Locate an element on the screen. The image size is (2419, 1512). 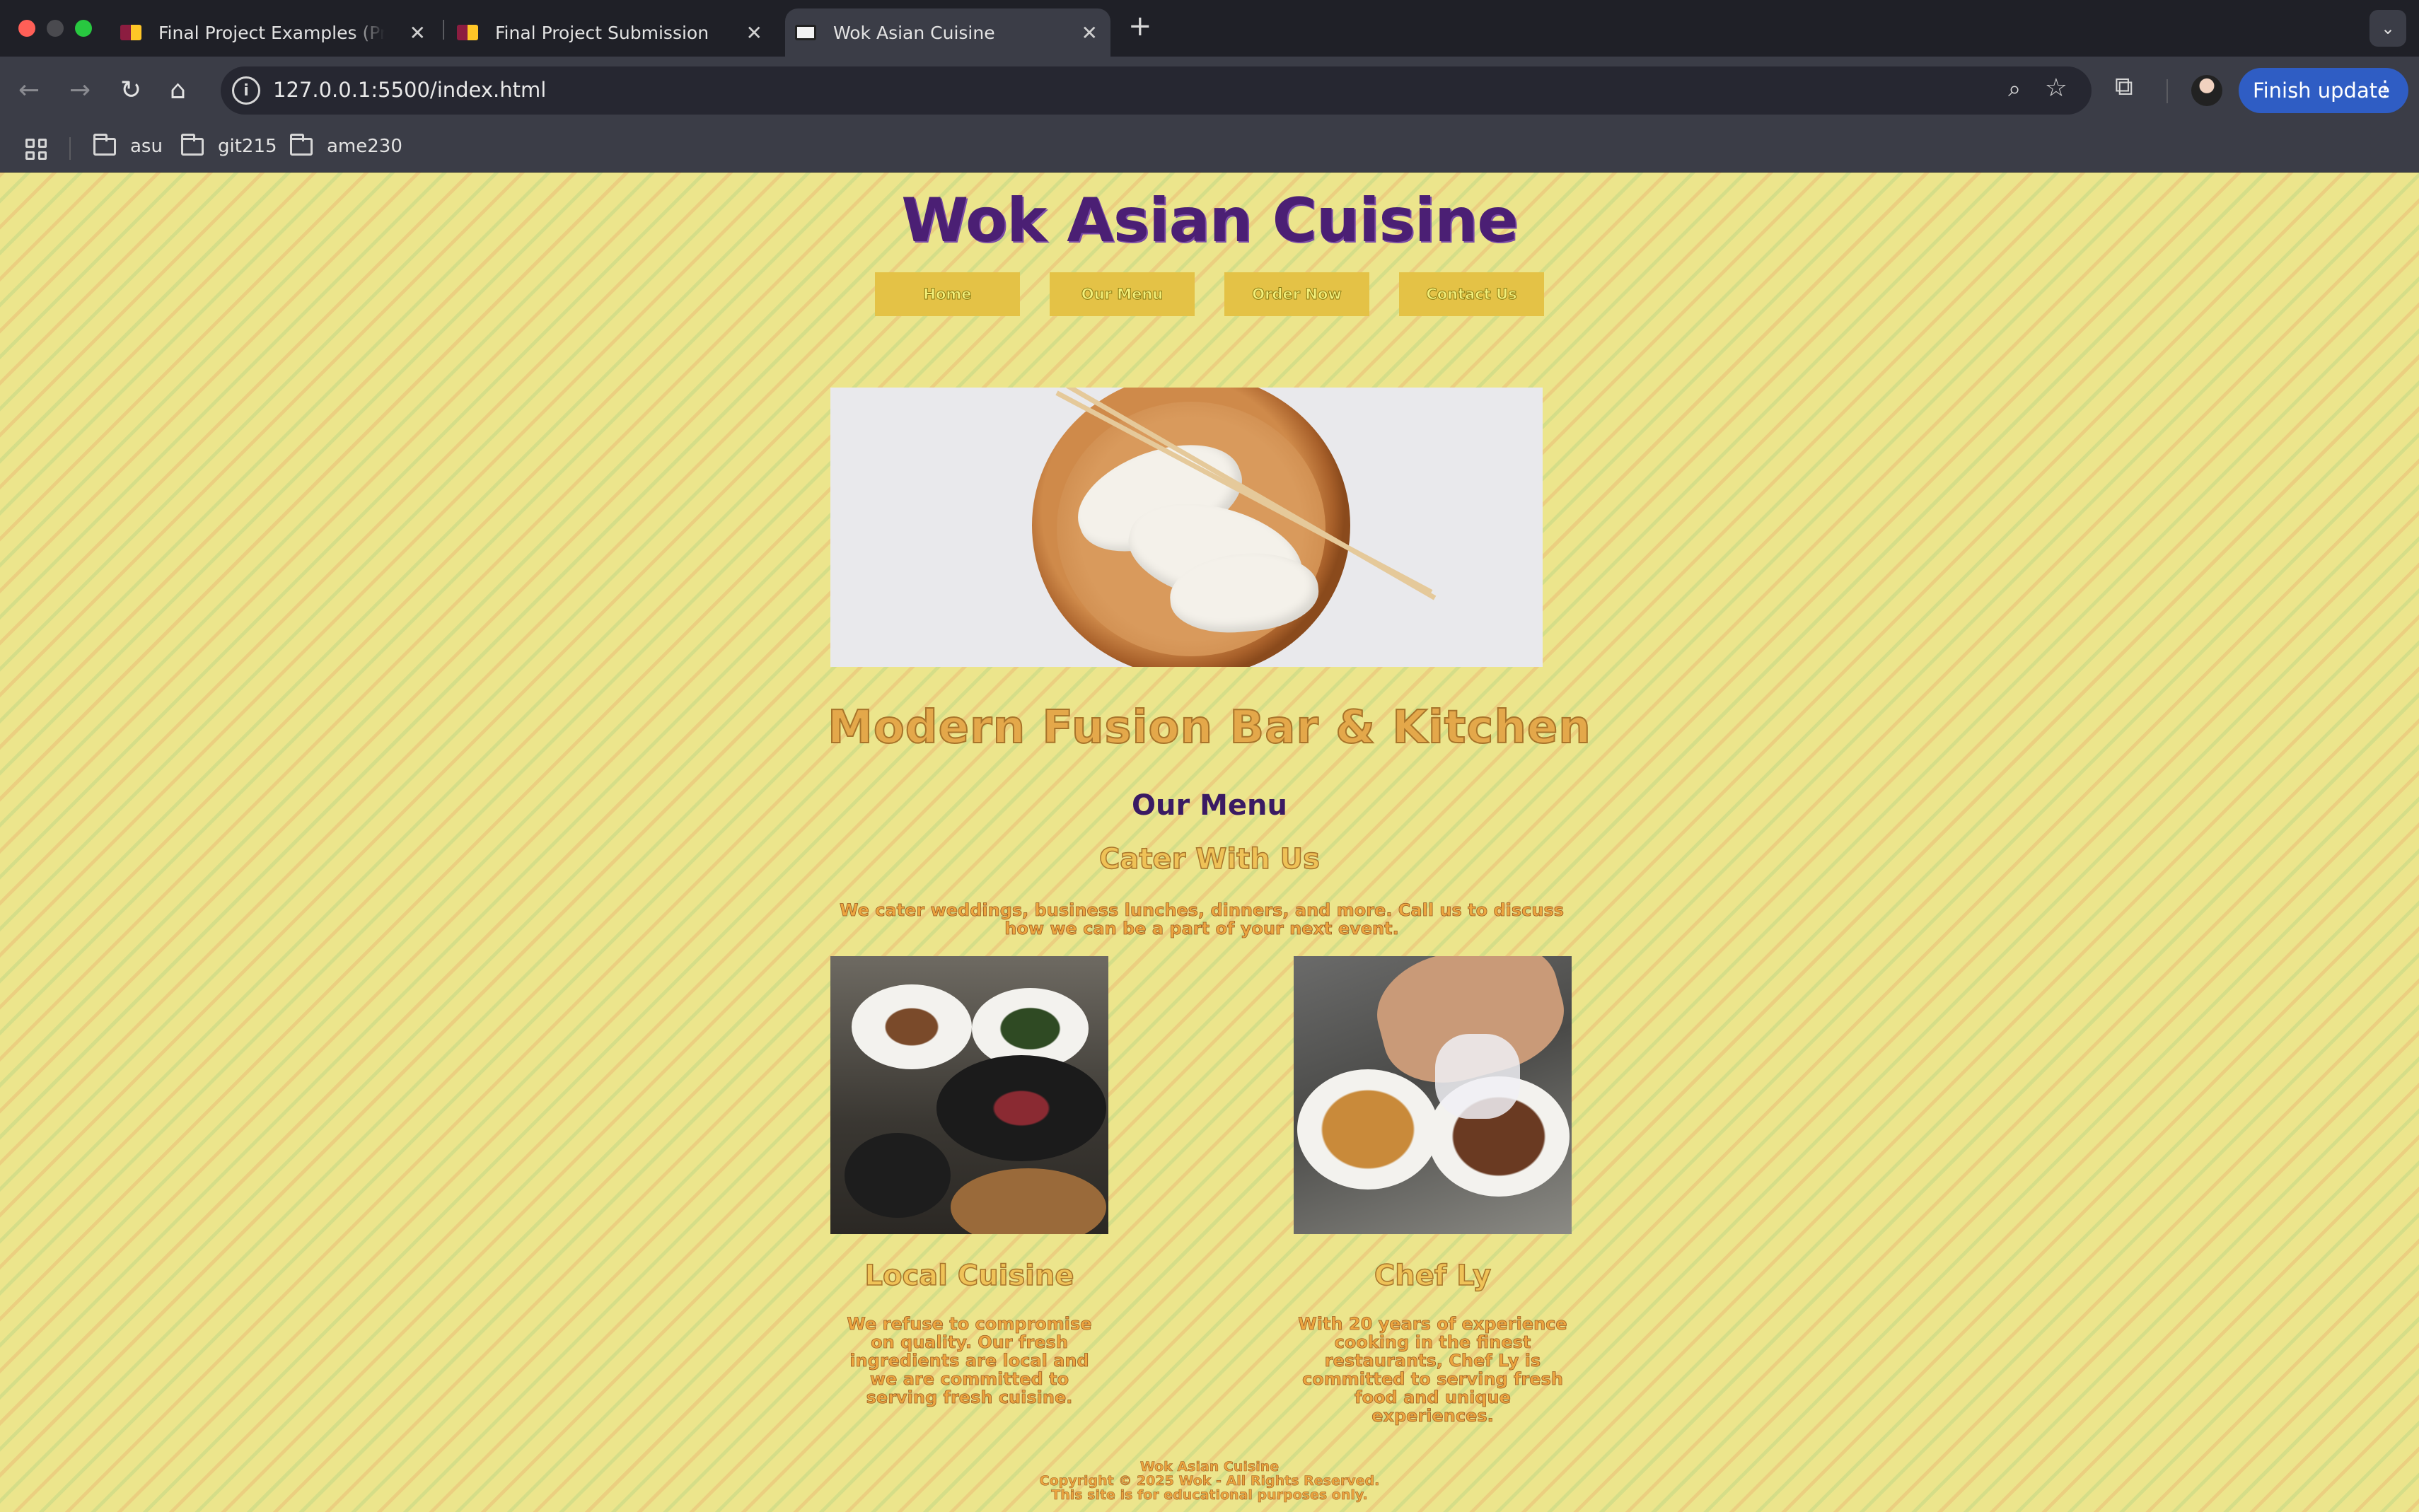
tab-title: Final Project Submission is located at coordinates (602, 32).